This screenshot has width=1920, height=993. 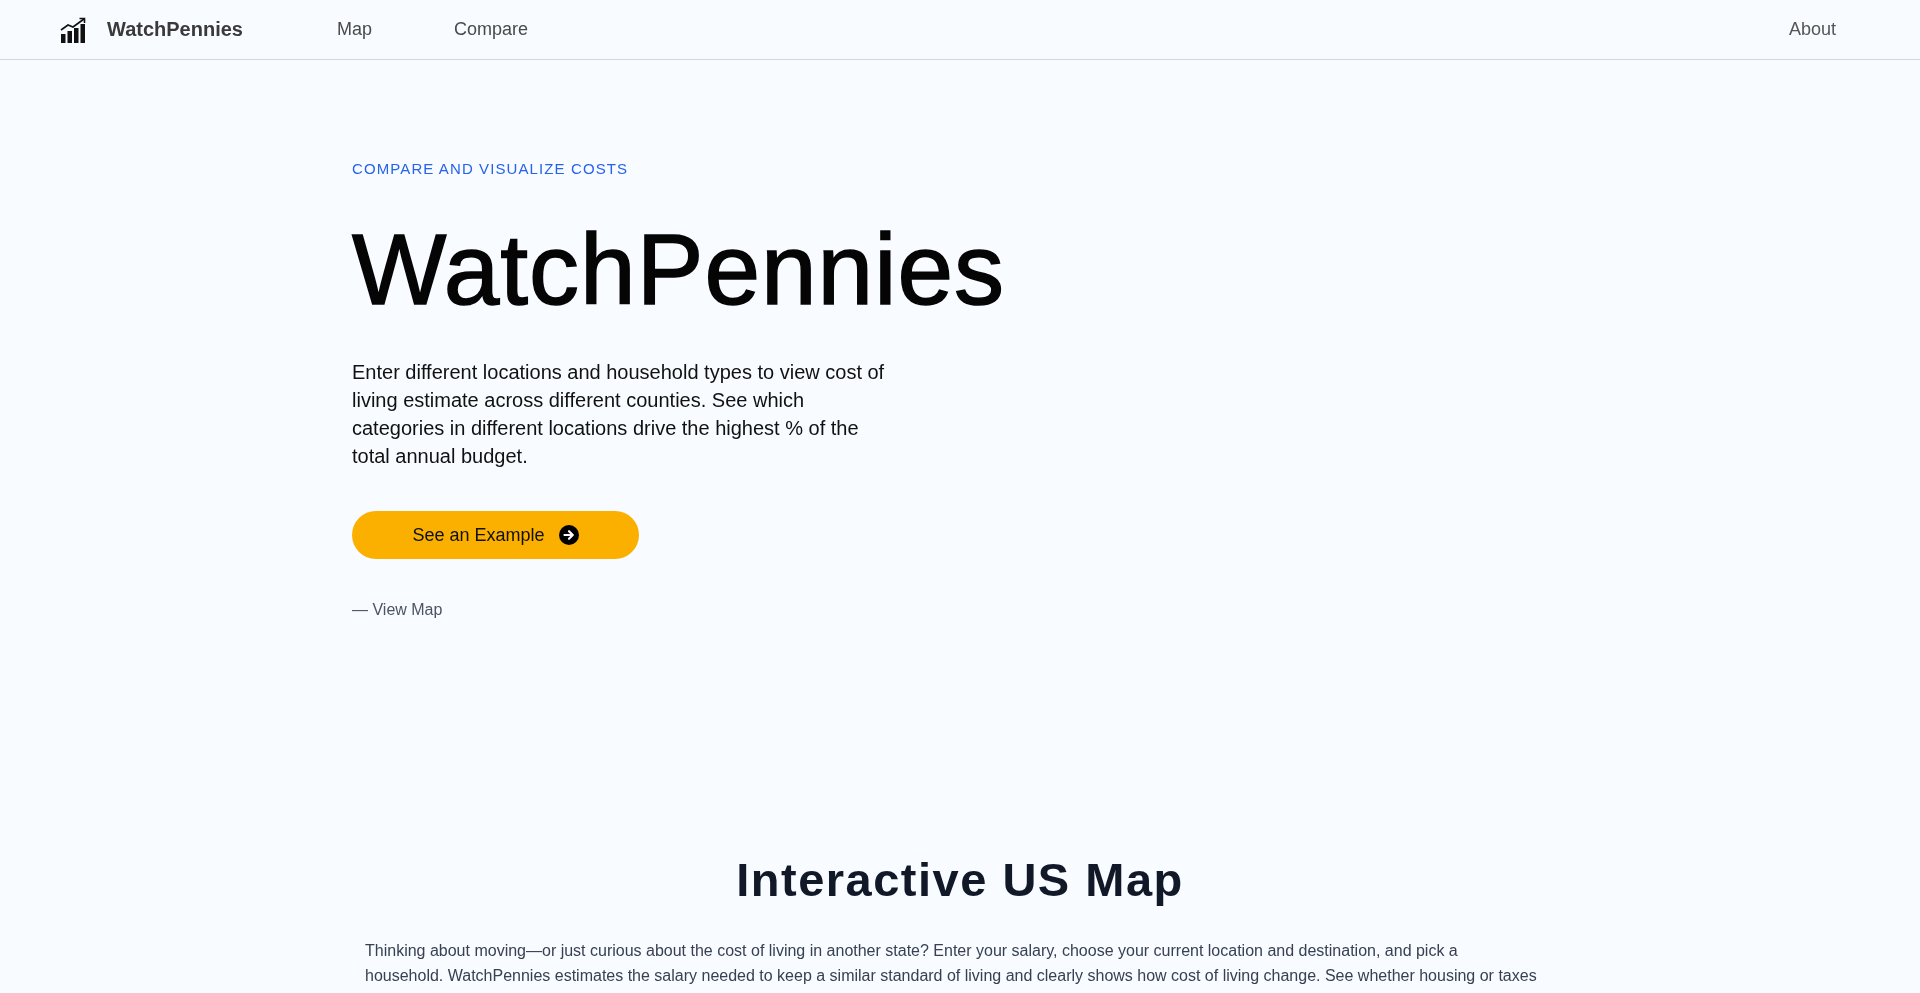 What do you see at coordinates (619, 414) in the screenshot?
I see `hero-description: Enter different locations and household types to view cost of living estimate across different counties. See which categories in different locations drive the highest % of the total annual budget.` at bounding box center [619, 414].